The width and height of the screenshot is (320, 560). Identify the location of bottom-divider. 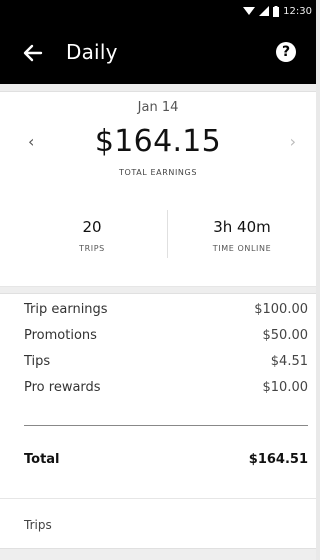
(158, 554).